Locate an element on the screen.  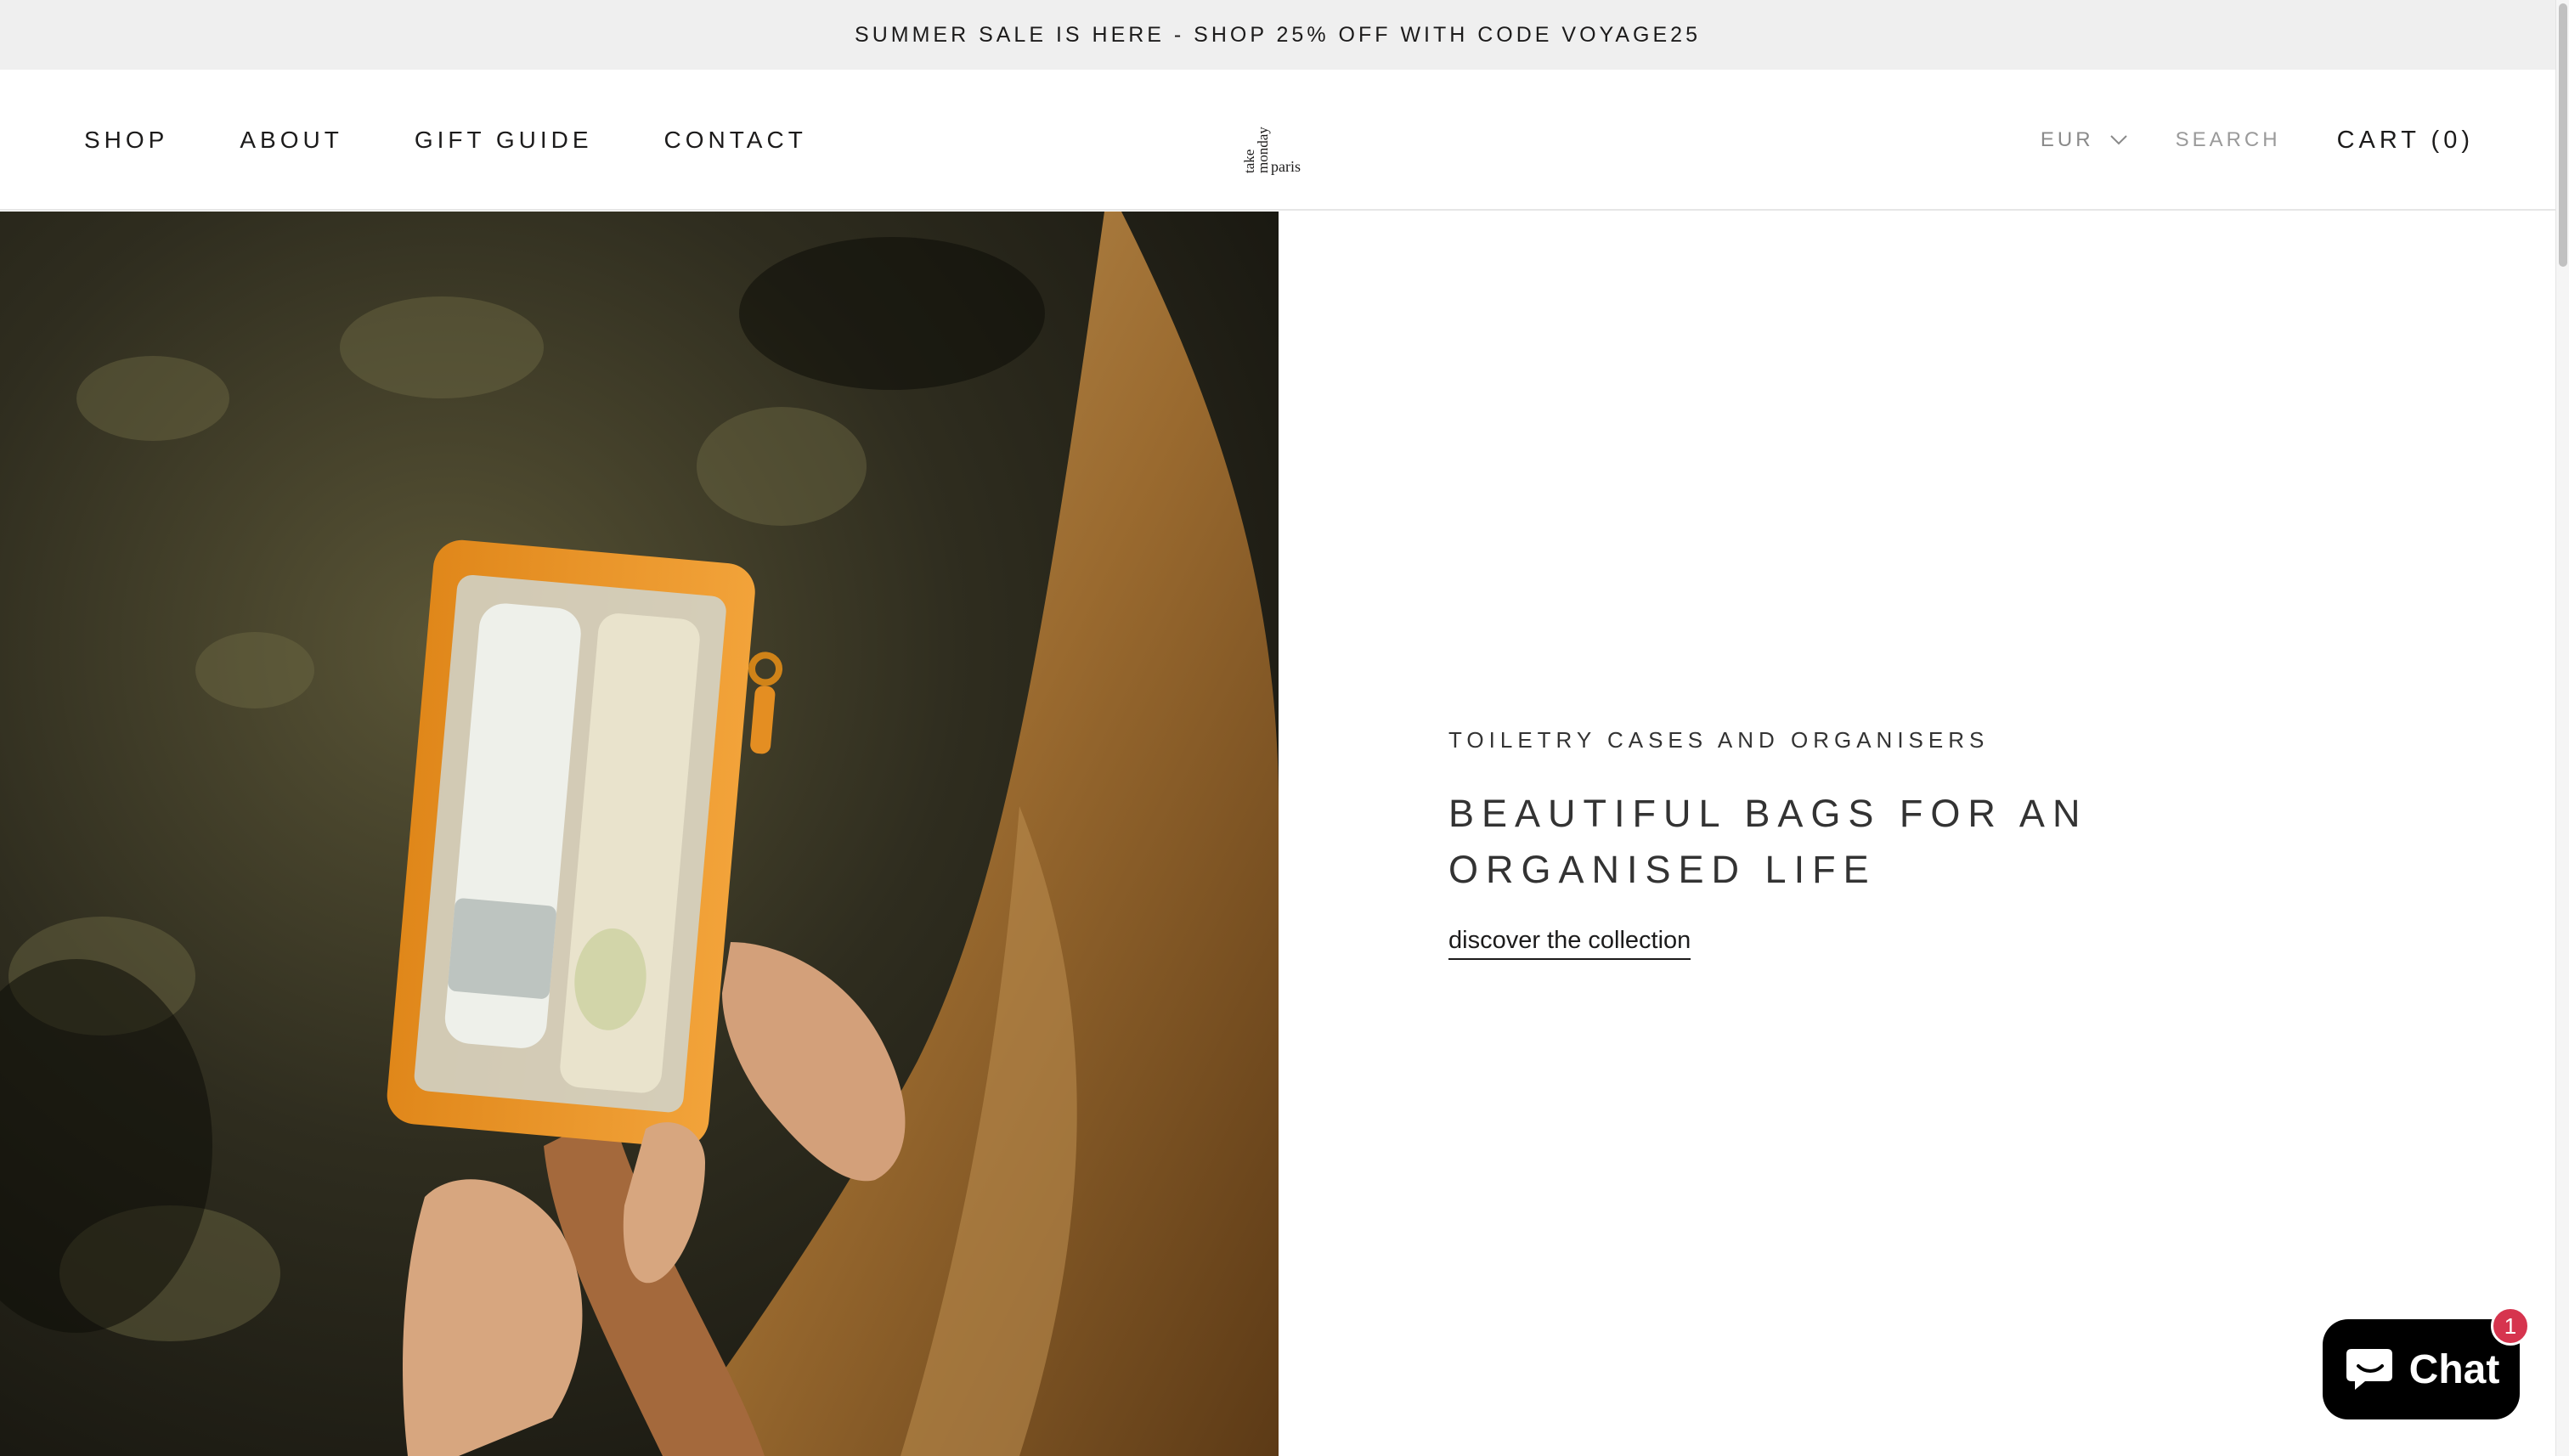
nav-item-shop: SHOP is located at coordinates (126, 140).